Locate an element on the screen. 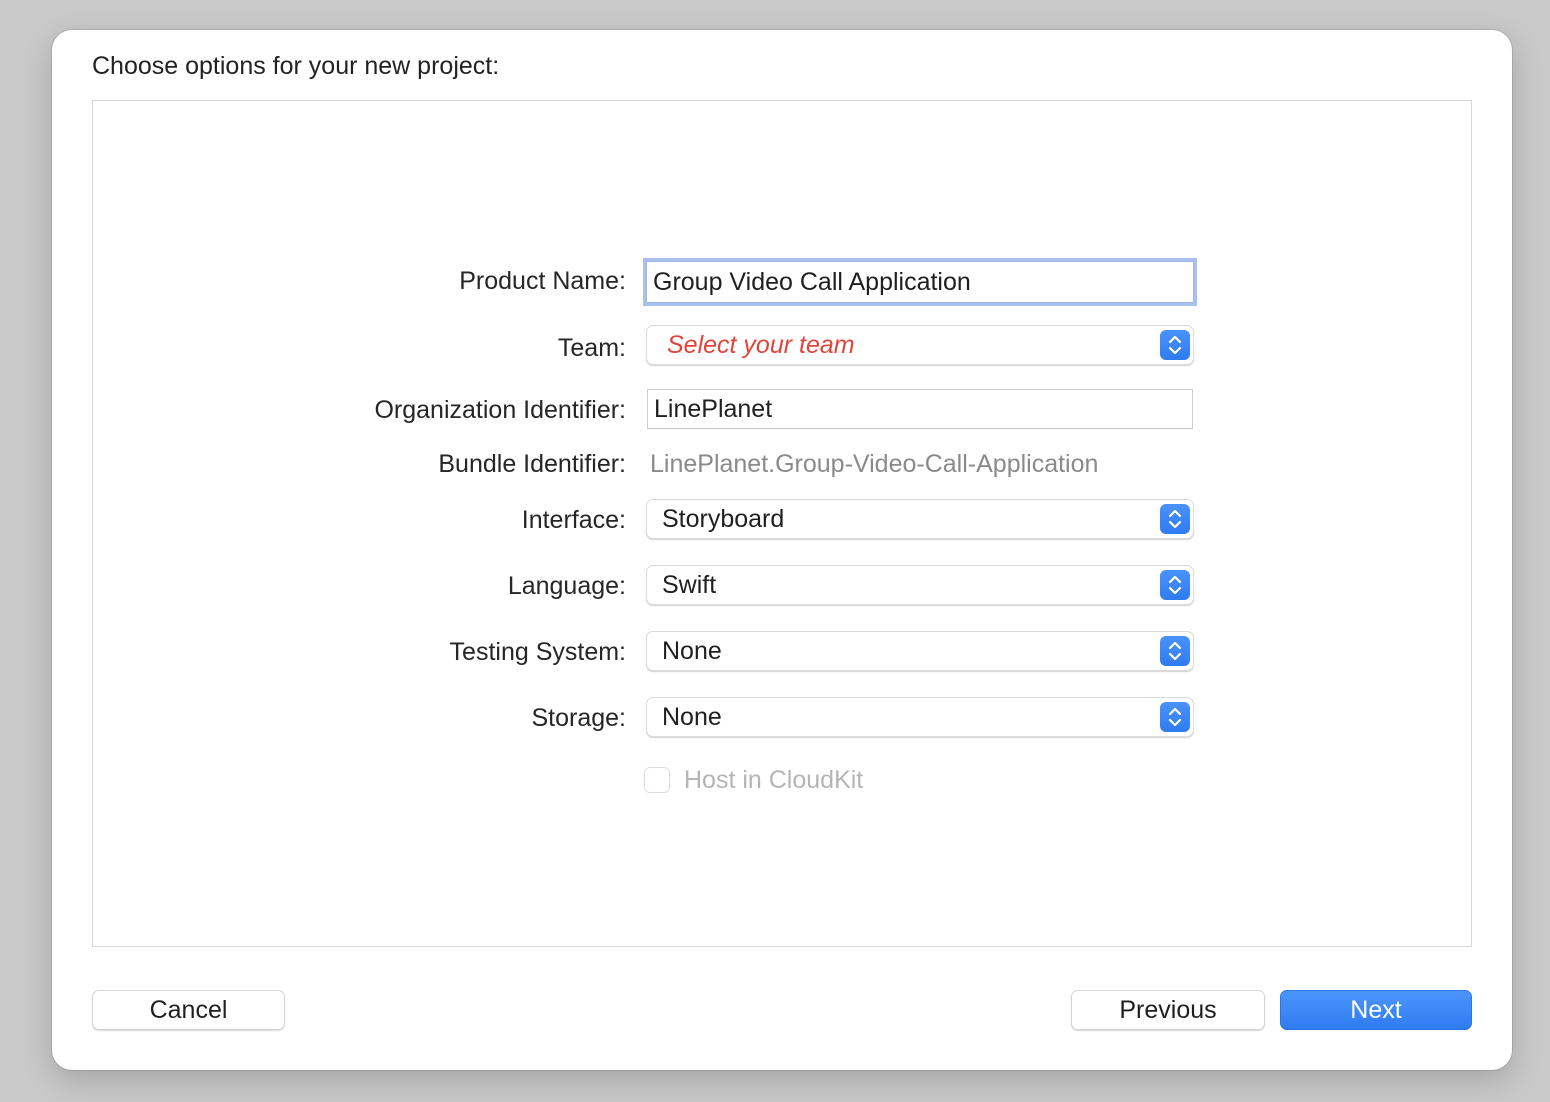 This screenshot has width=1550, height=1102. interface-label: Interface: is located at coordinates (573, 520).